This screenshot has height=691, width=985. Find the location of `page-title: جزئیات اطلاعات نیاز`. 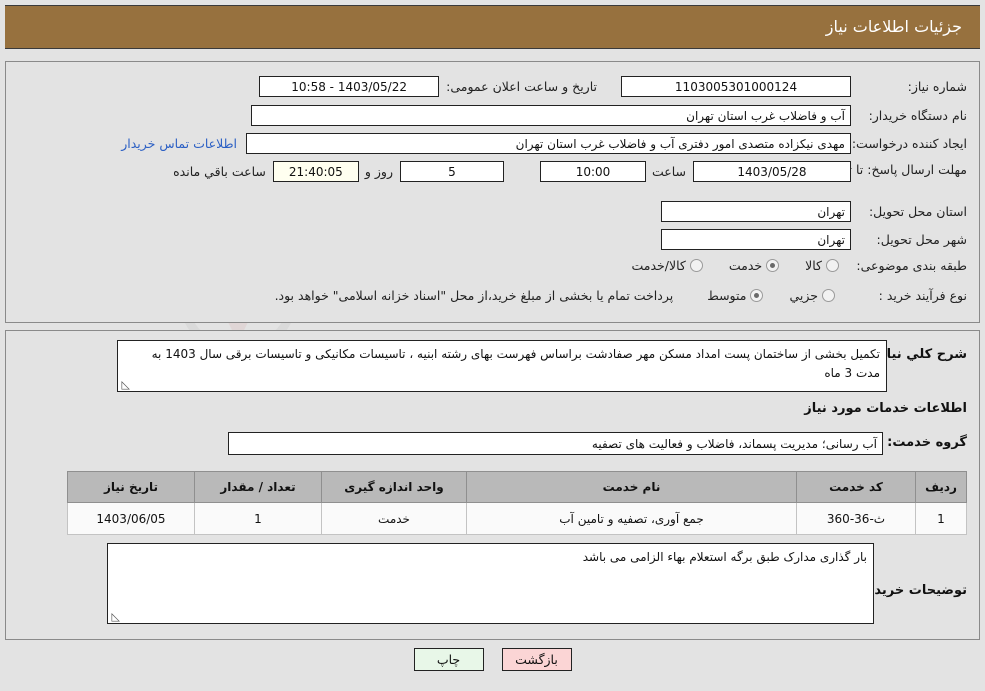

page-title: جزئیات اطلاعات نیاز is located at coordinates (893, 26).